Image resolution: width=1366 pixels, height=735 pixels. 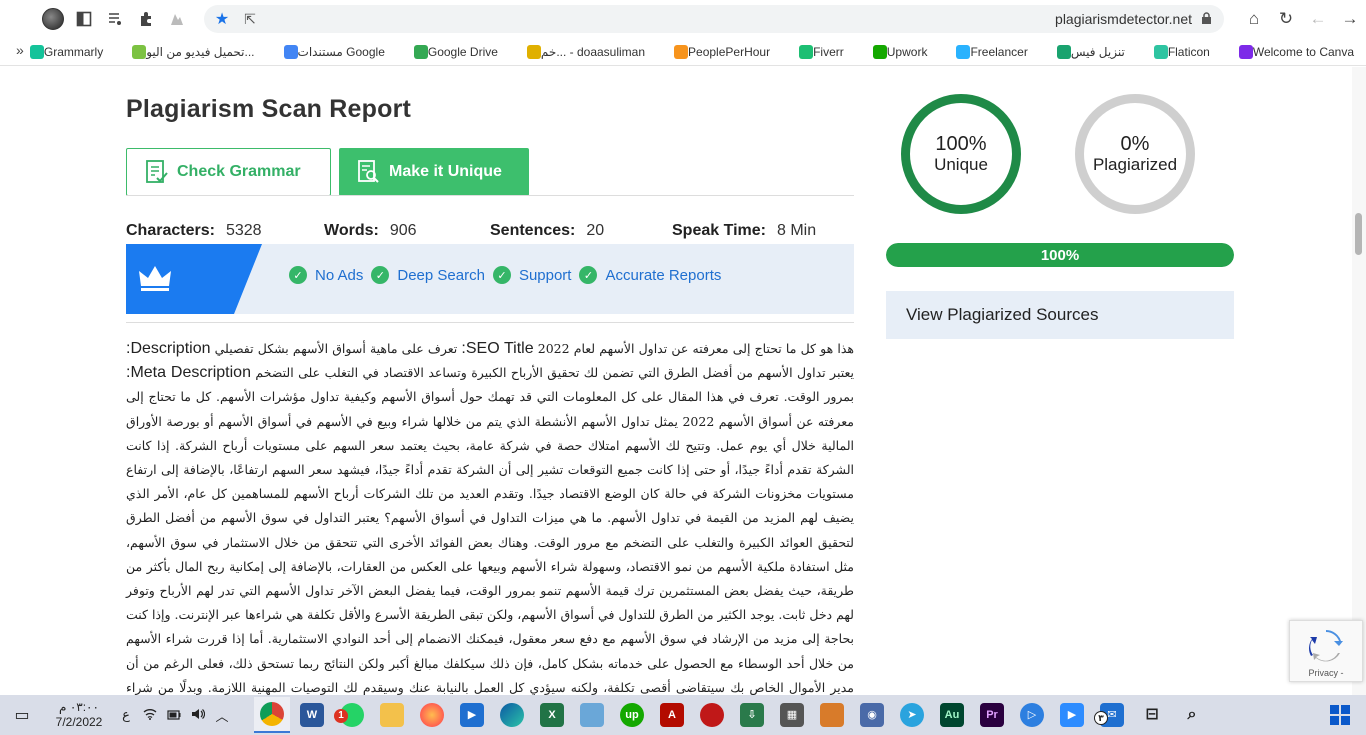 I want to click on reload-icon: ↻, so click(x=1286, y=19).